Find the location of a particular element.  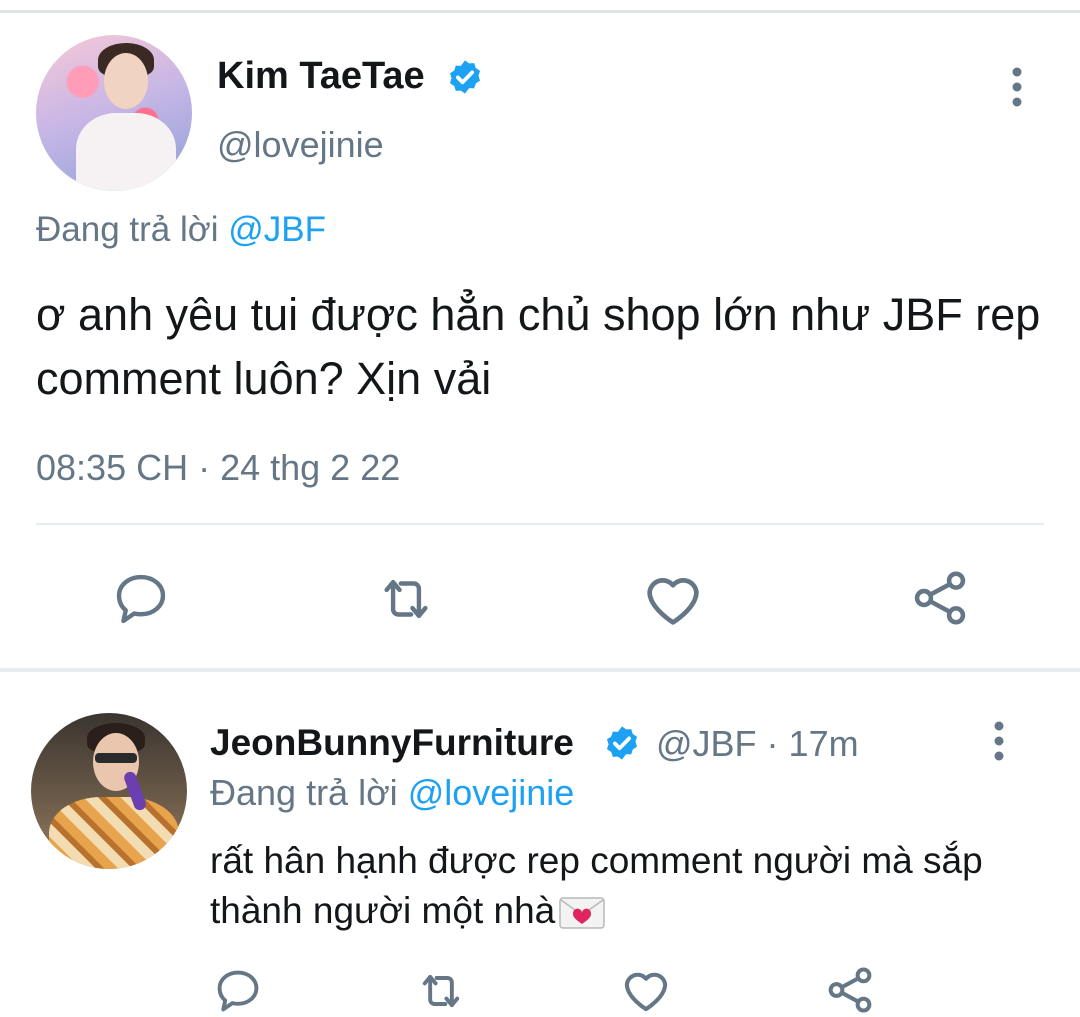

replying-to-line: Đang trả lời @JBF is located at coordinates (181, 230).